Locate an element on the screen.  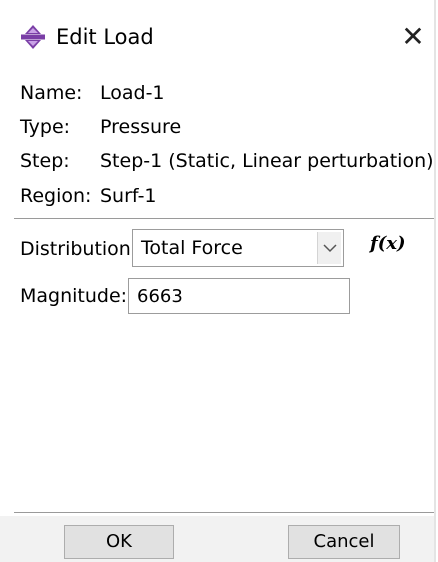
distribution-label: Distribution: is located at coordinates (79, 249).